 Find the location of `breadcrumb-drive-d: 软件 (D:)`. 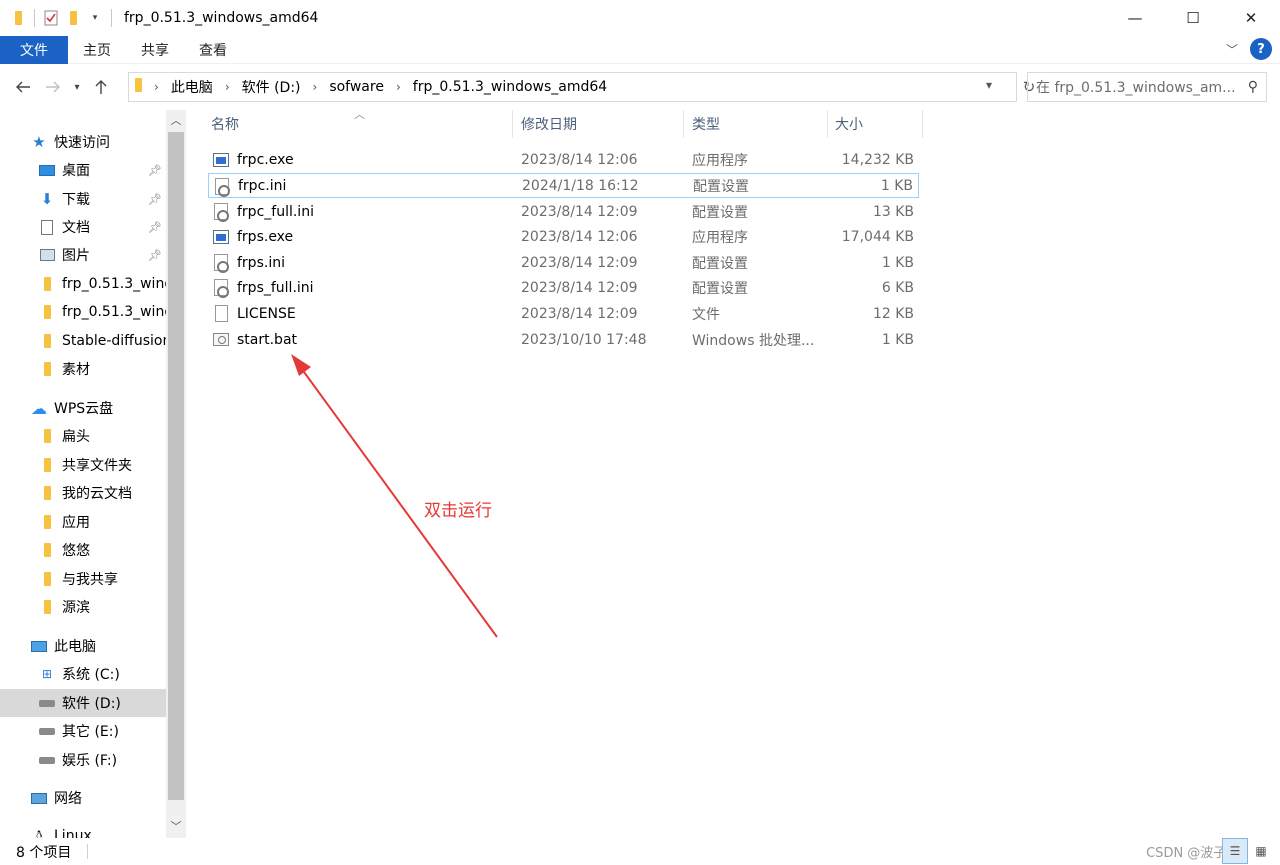

breadcrumb-drive-d: 软件 (D:) is located at coordinates (271, 87).